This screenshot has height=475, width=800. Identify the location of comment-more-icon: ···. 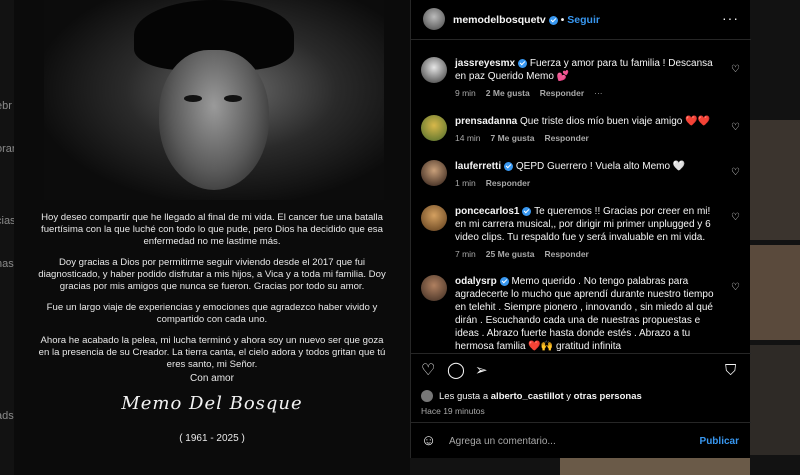
(598, 93).